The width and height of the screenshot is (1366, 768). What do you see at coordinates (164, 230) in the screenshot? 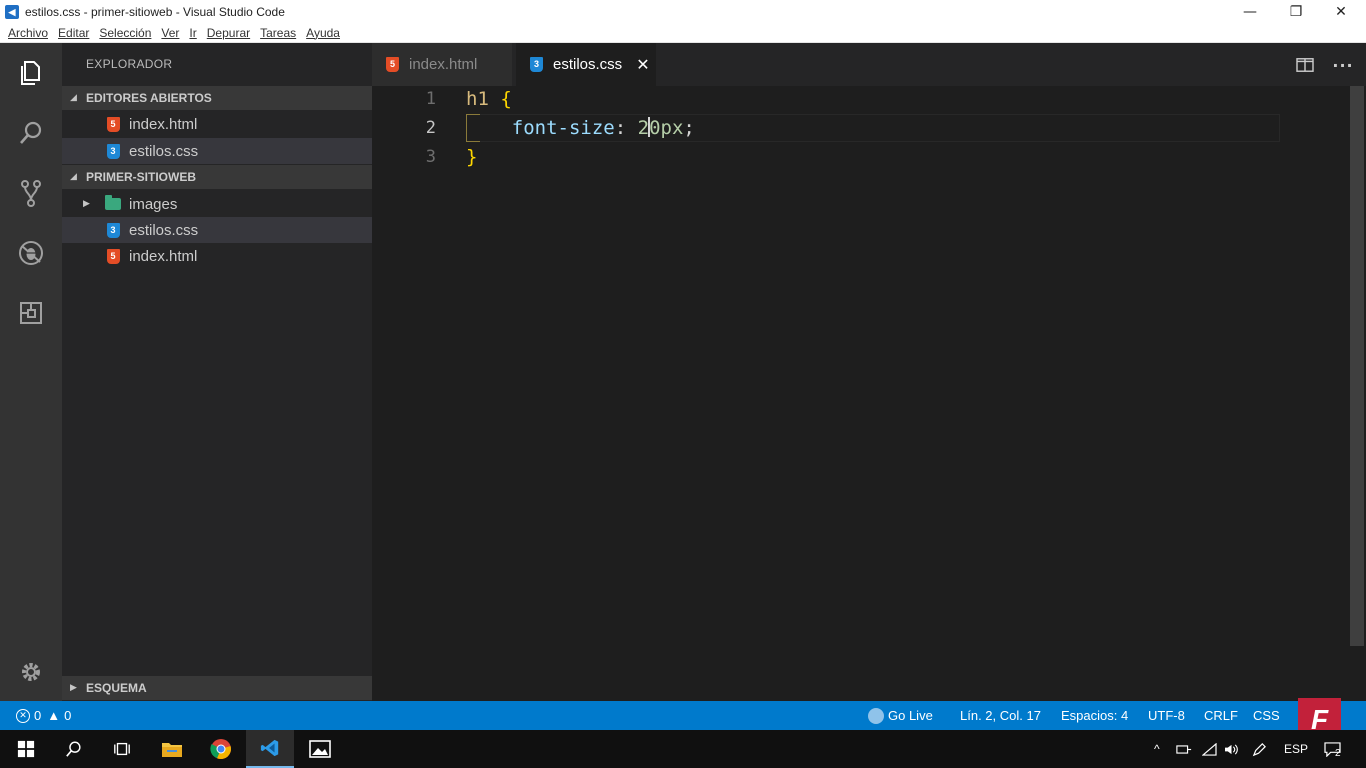
I see `tree-item-name: estilos.css` at bounding box center [164, 230].